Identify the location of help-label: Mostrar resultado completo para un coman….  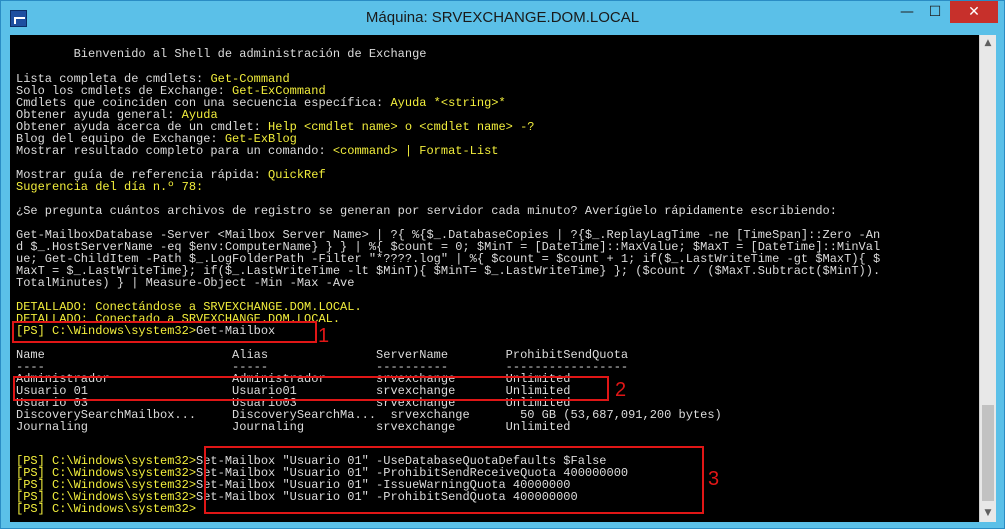
(174, 151).